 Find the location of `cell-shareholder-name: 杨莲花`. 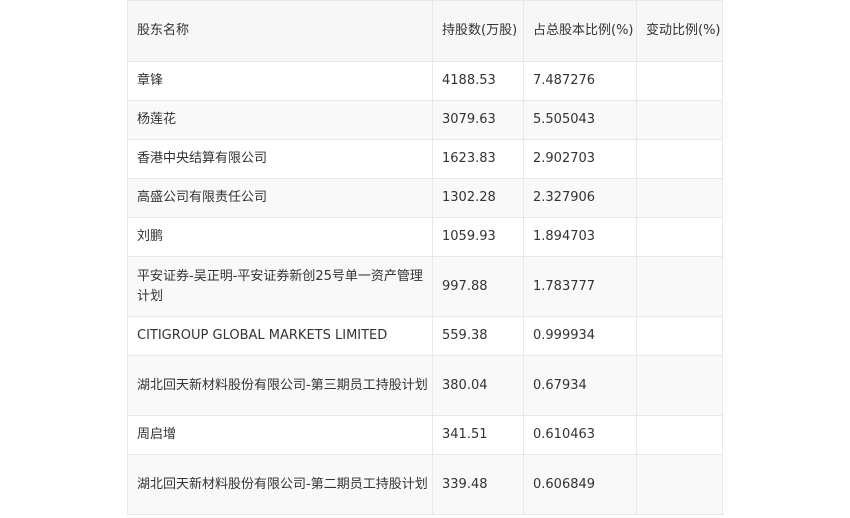

cell-shareholder-name: 杨莲花 is located at coordinates (280, 120).